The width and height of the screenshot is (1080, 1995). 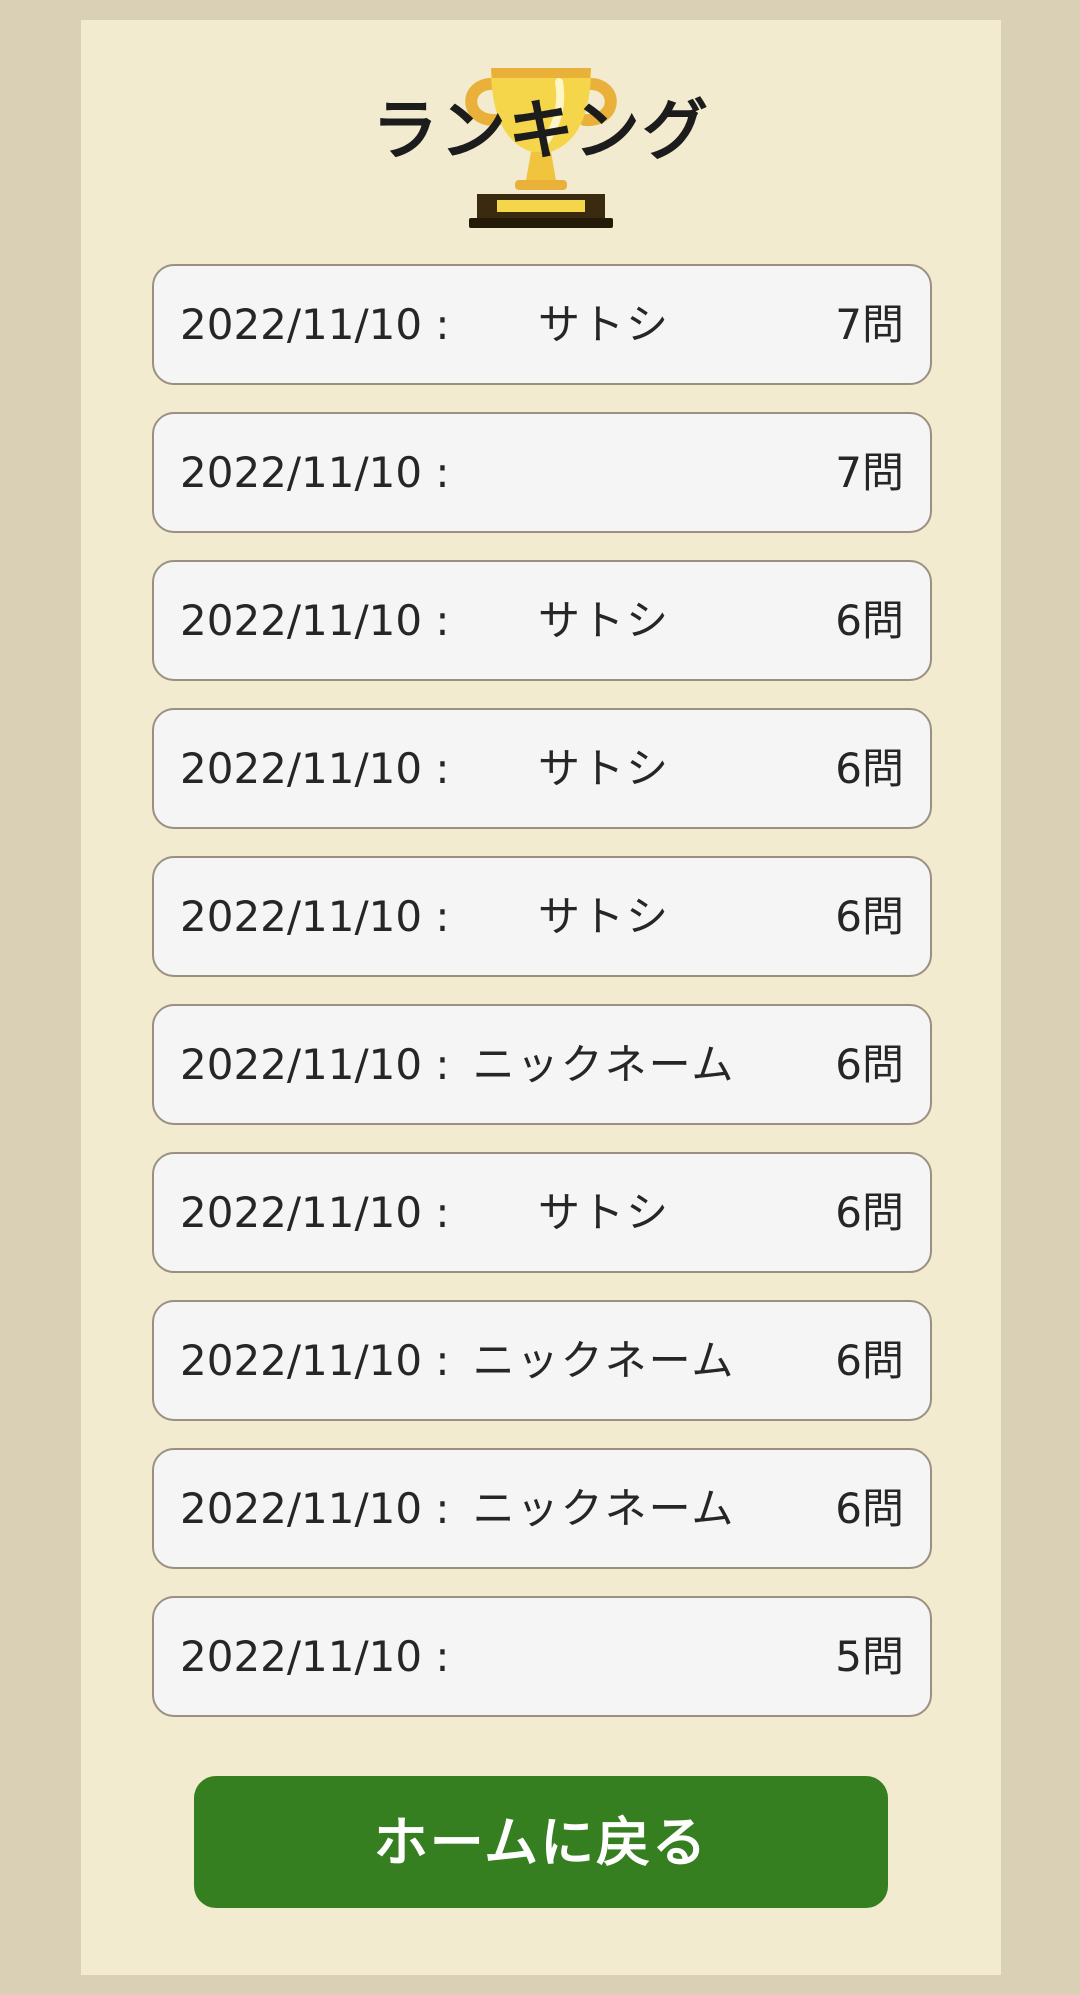 What do you see at coordinates (541, 1842) in the screenshot?
I see `home-button: ホームに戻る` at bounding box center [541, 1842].